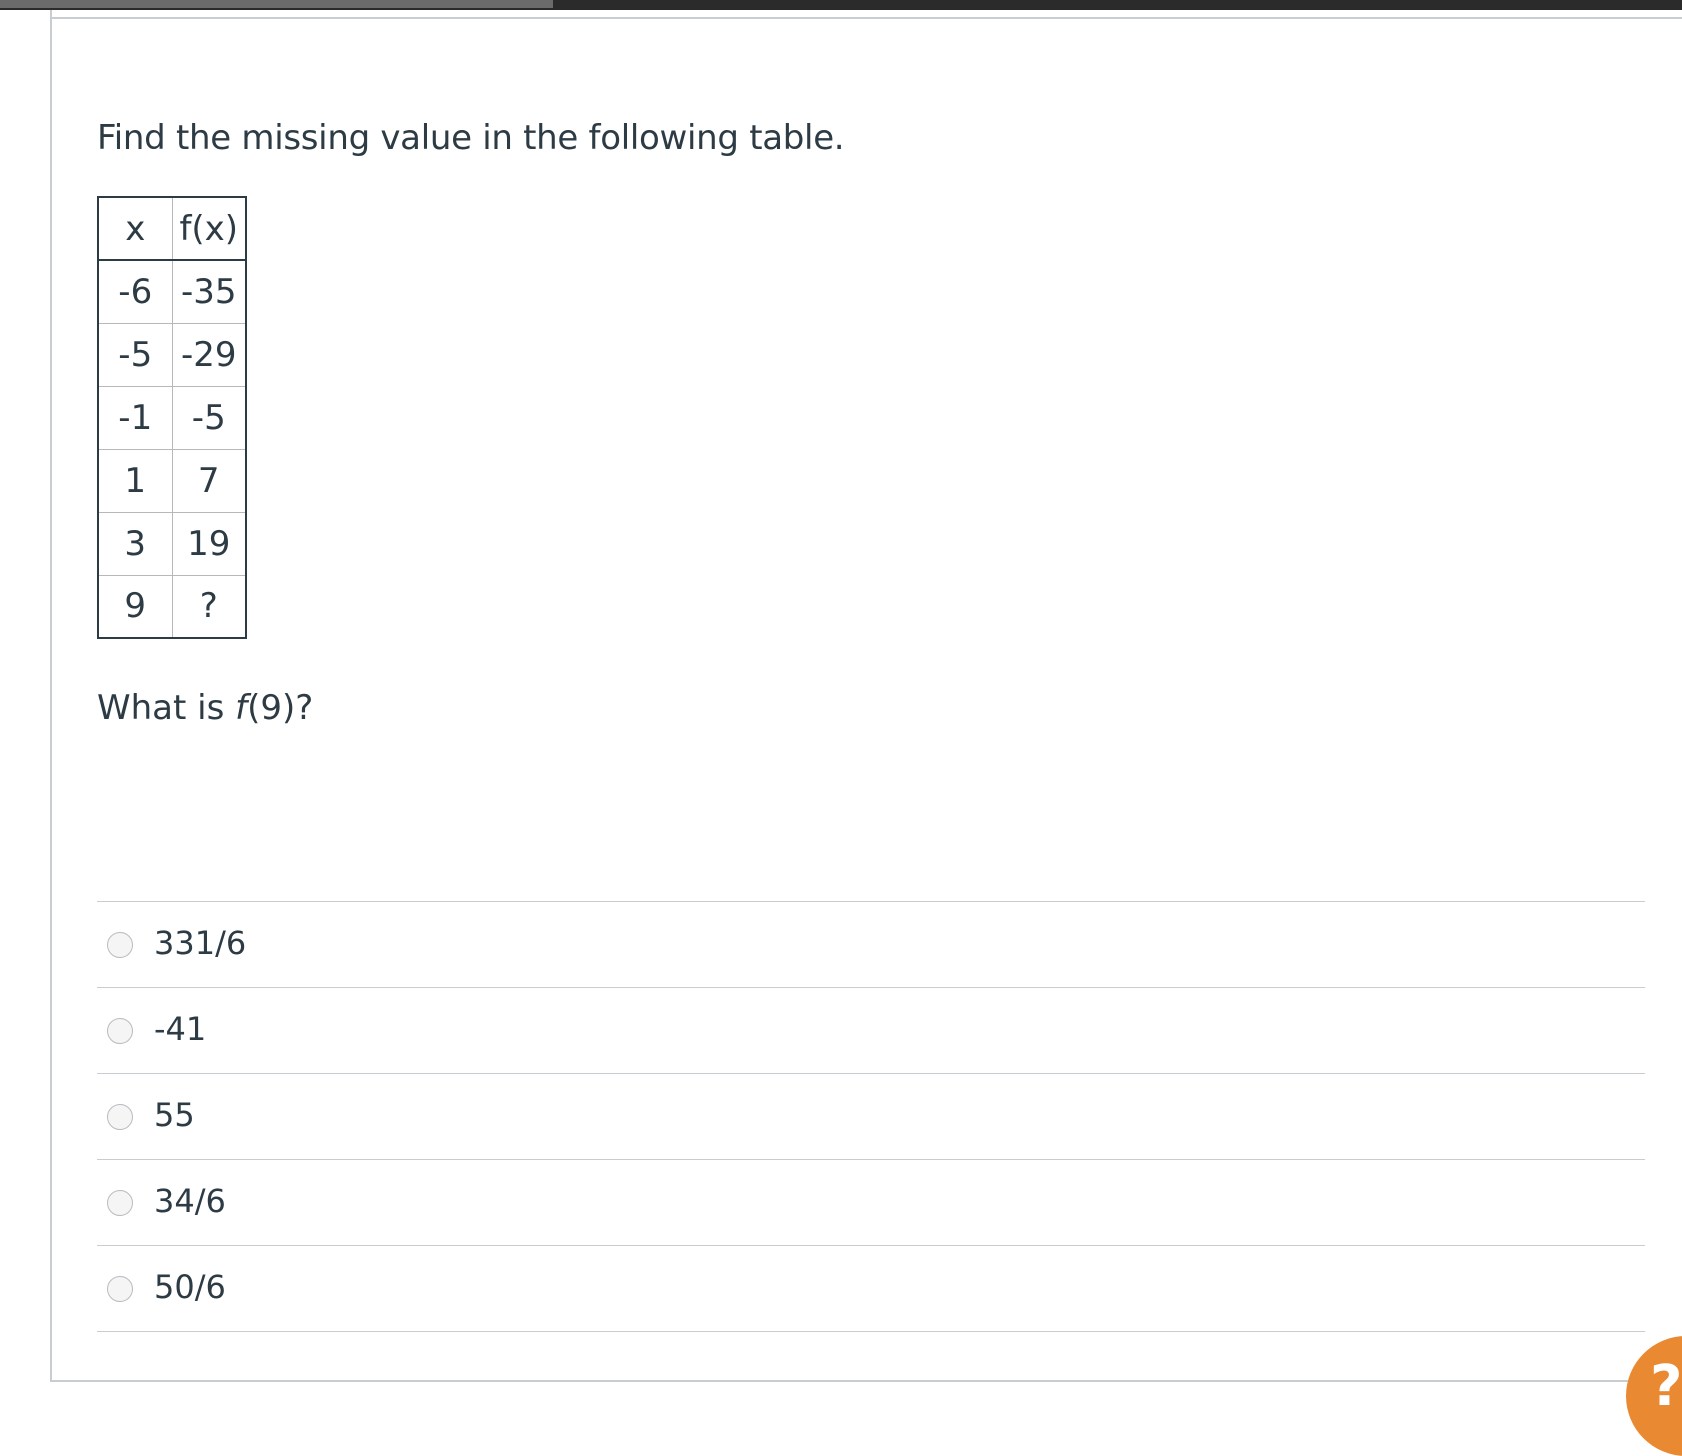 Image resolution: width=1682 pixels, height=1456 pixels. I want to click on answer-option: 331/6, so click(871, 945).